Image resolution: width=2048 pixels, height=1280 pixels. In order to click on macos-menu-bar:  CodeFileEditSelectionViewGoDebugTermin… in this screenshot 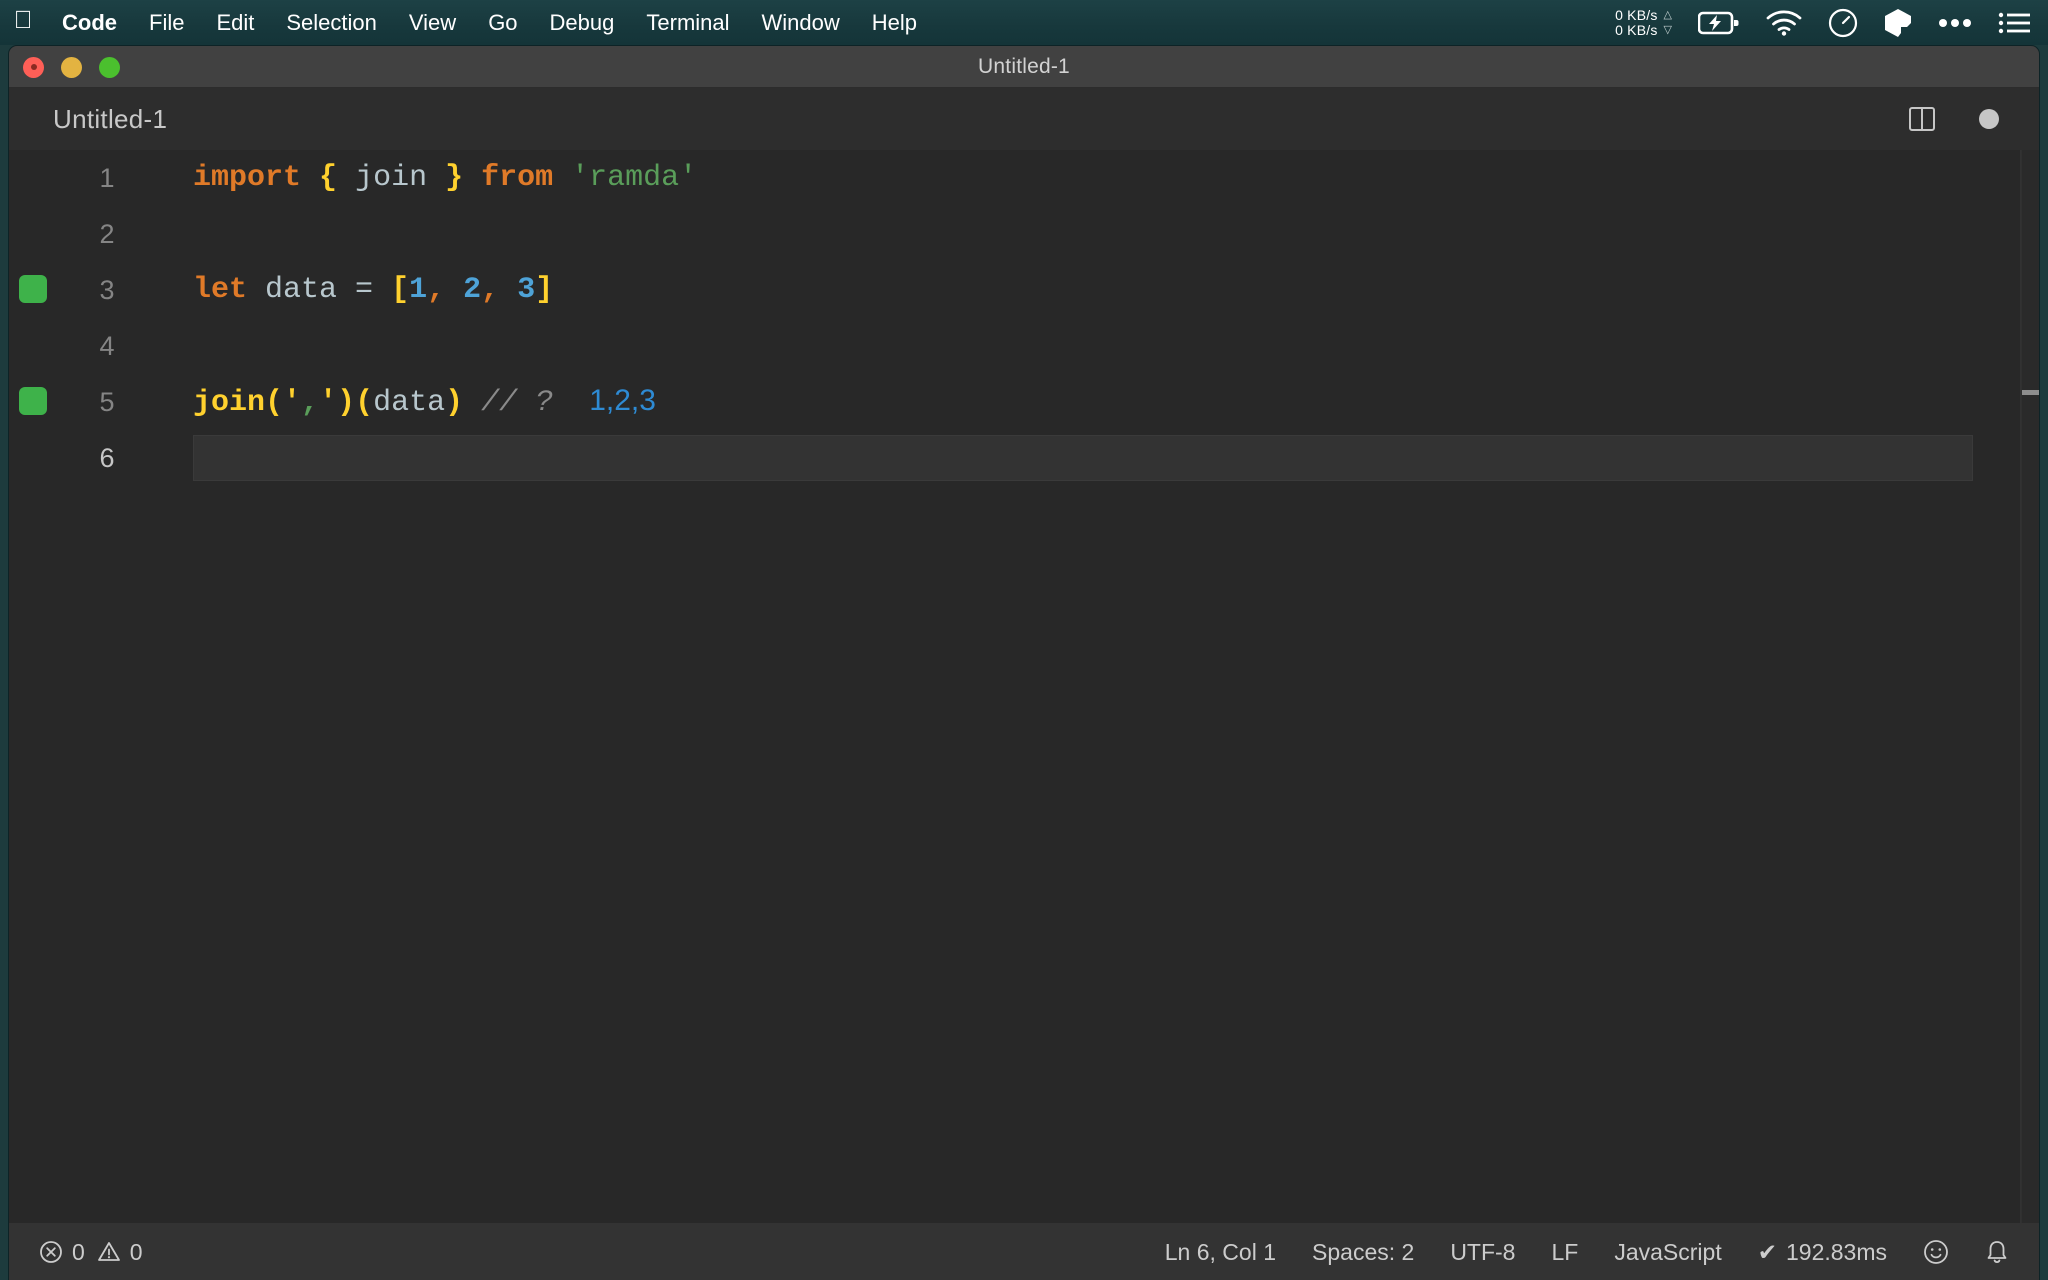, I will do `click(1024, 22)`.